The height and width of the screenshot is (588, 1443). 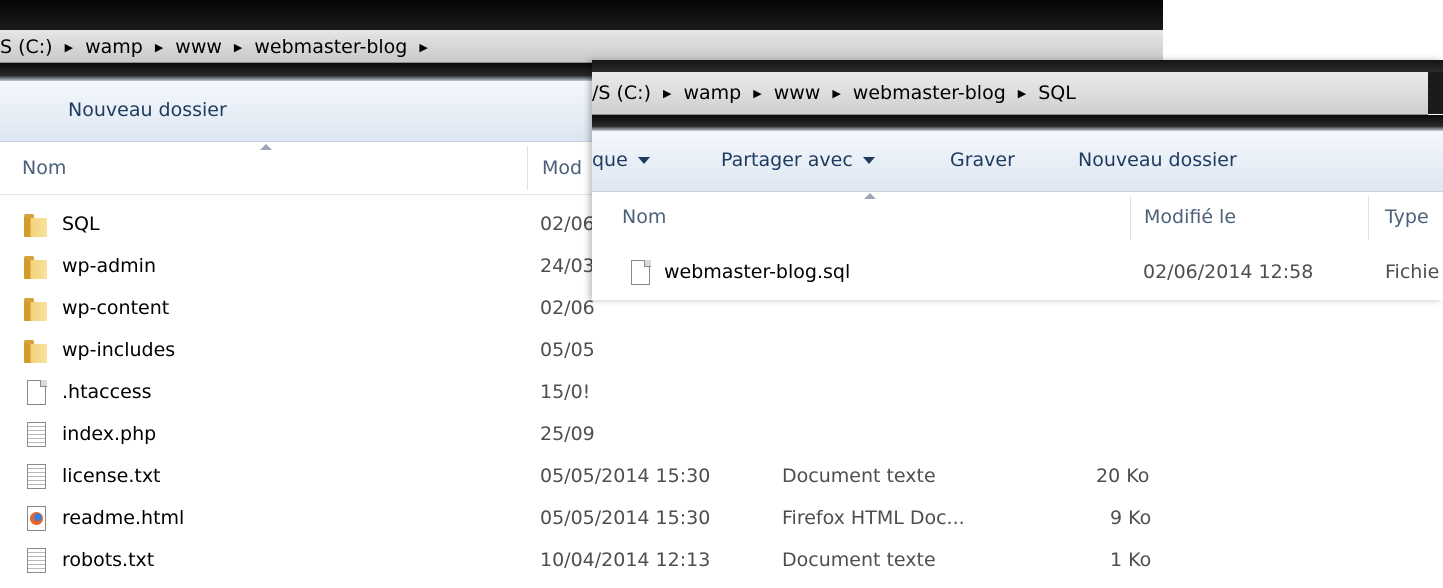 I want to click on window-frame-gap, so click(x=1017, y=123).